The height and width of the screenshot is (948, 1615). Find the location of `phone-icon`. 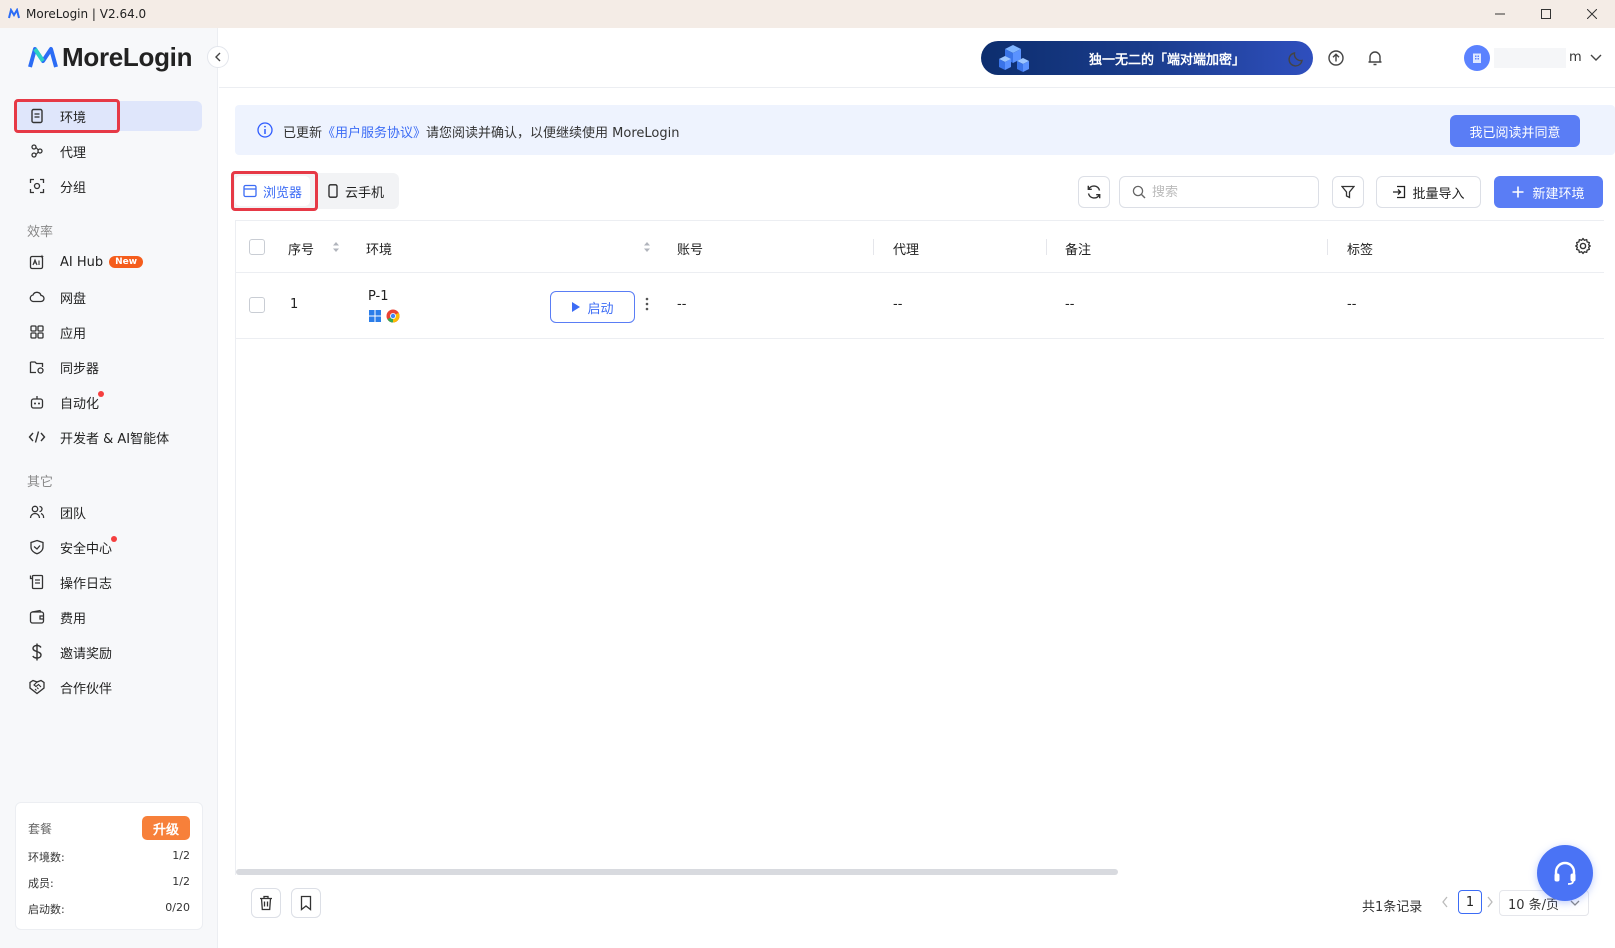

phone-icon is located at coordinates (333, 191).